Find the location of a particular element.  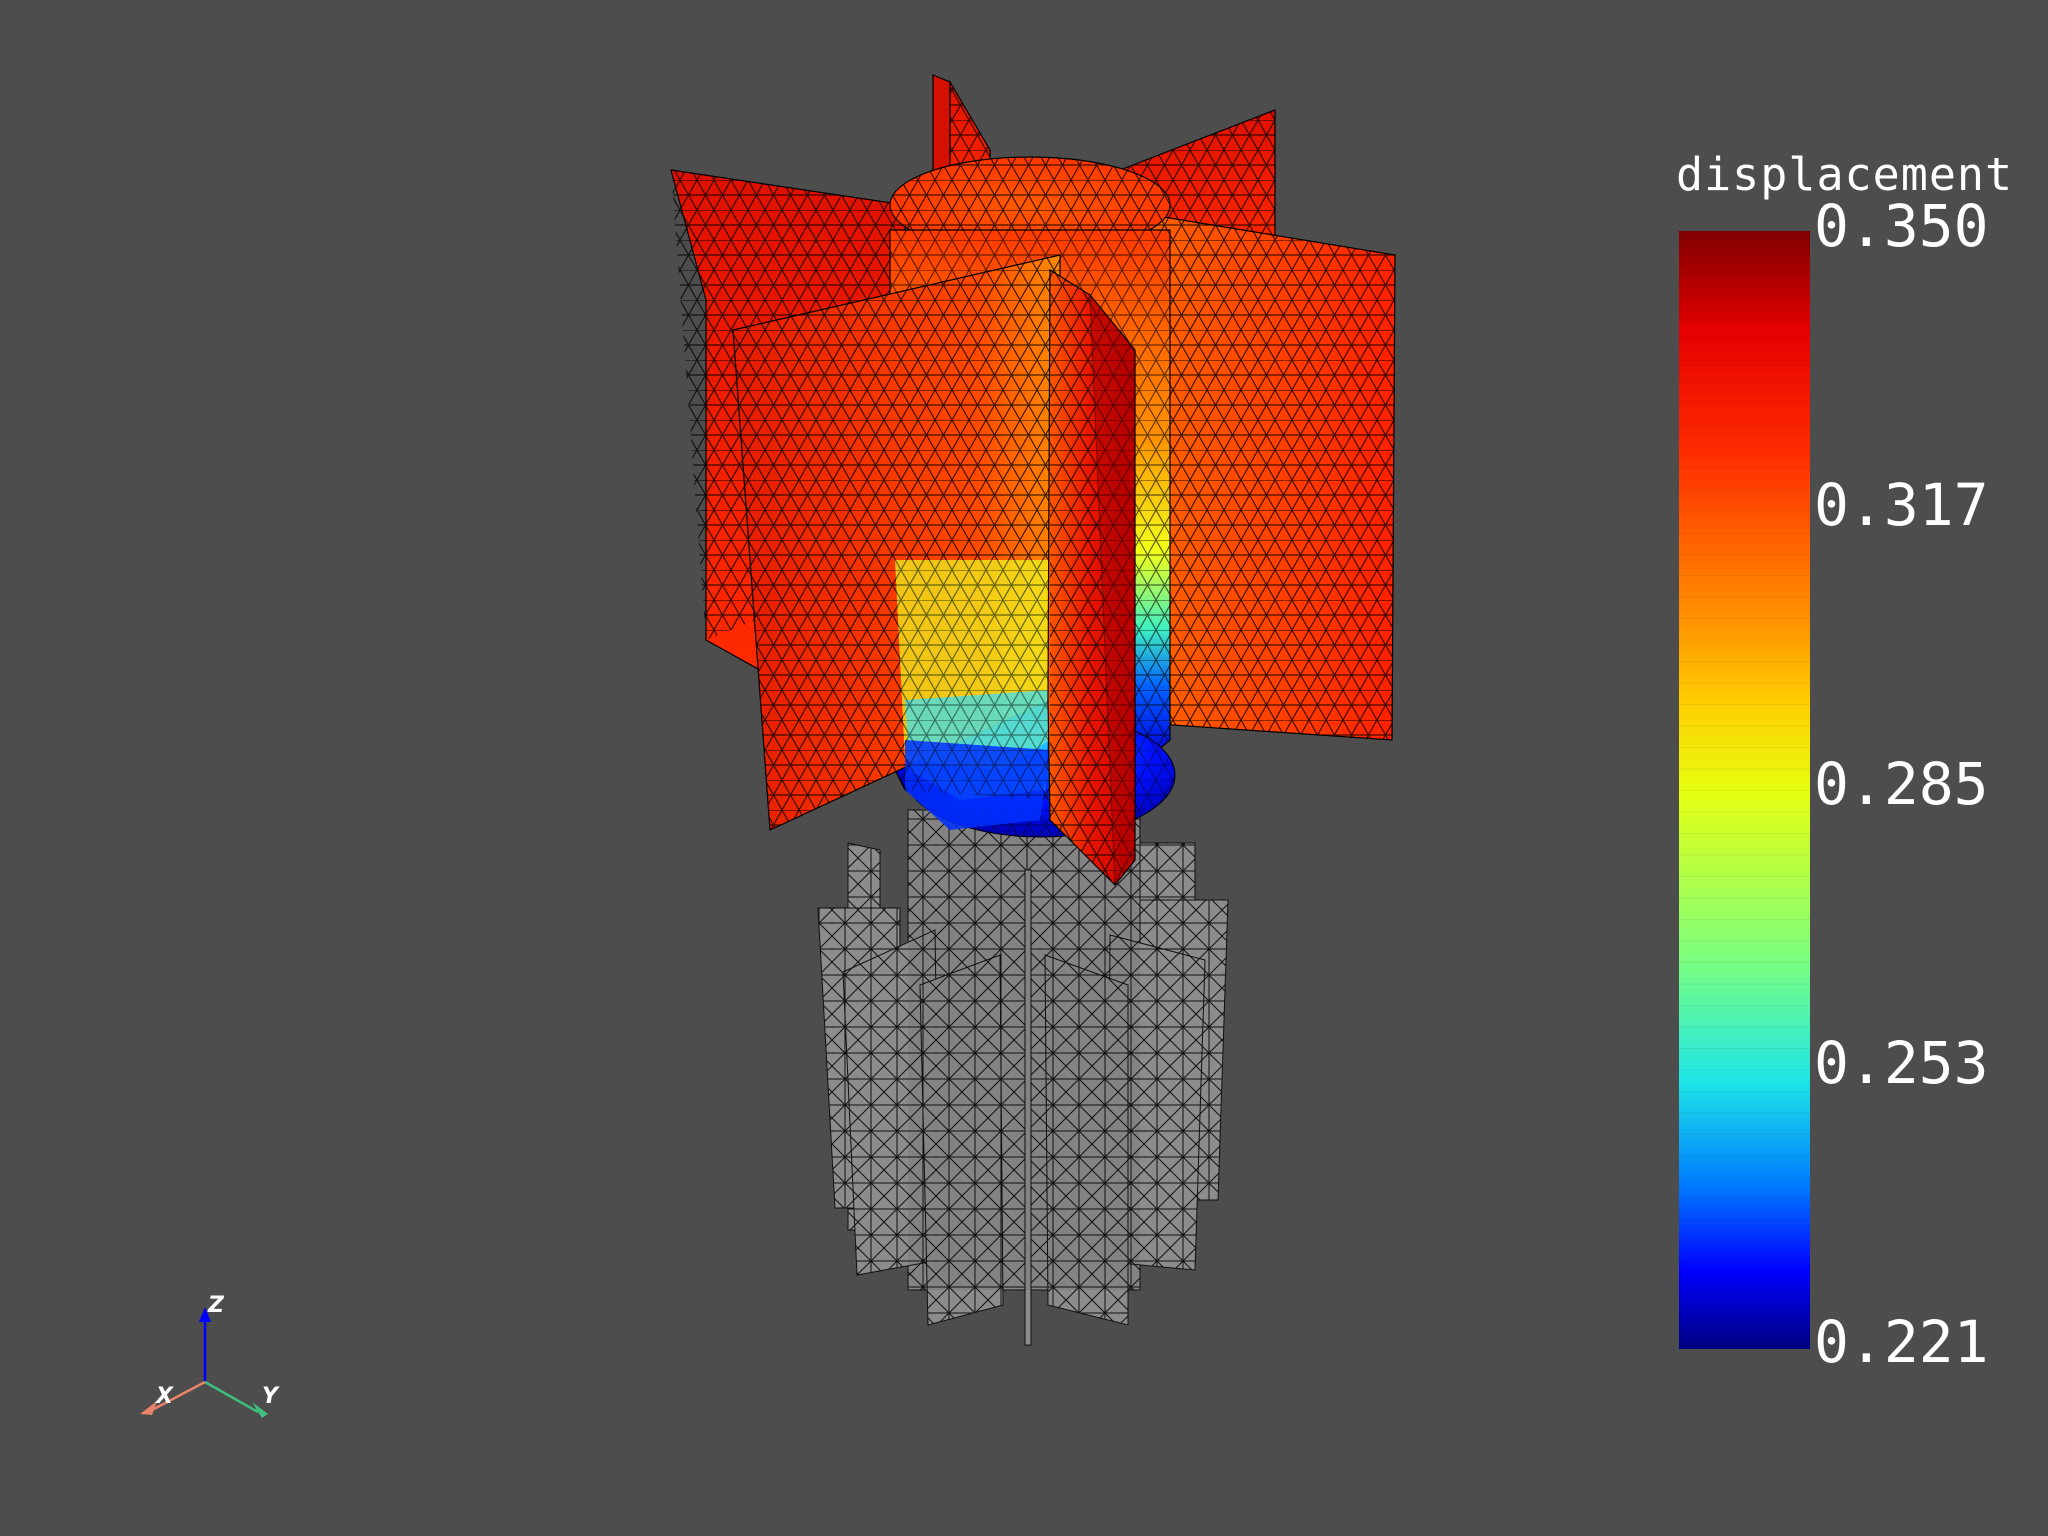

undeformed-mesh is located at coordinates (1023, 1077).